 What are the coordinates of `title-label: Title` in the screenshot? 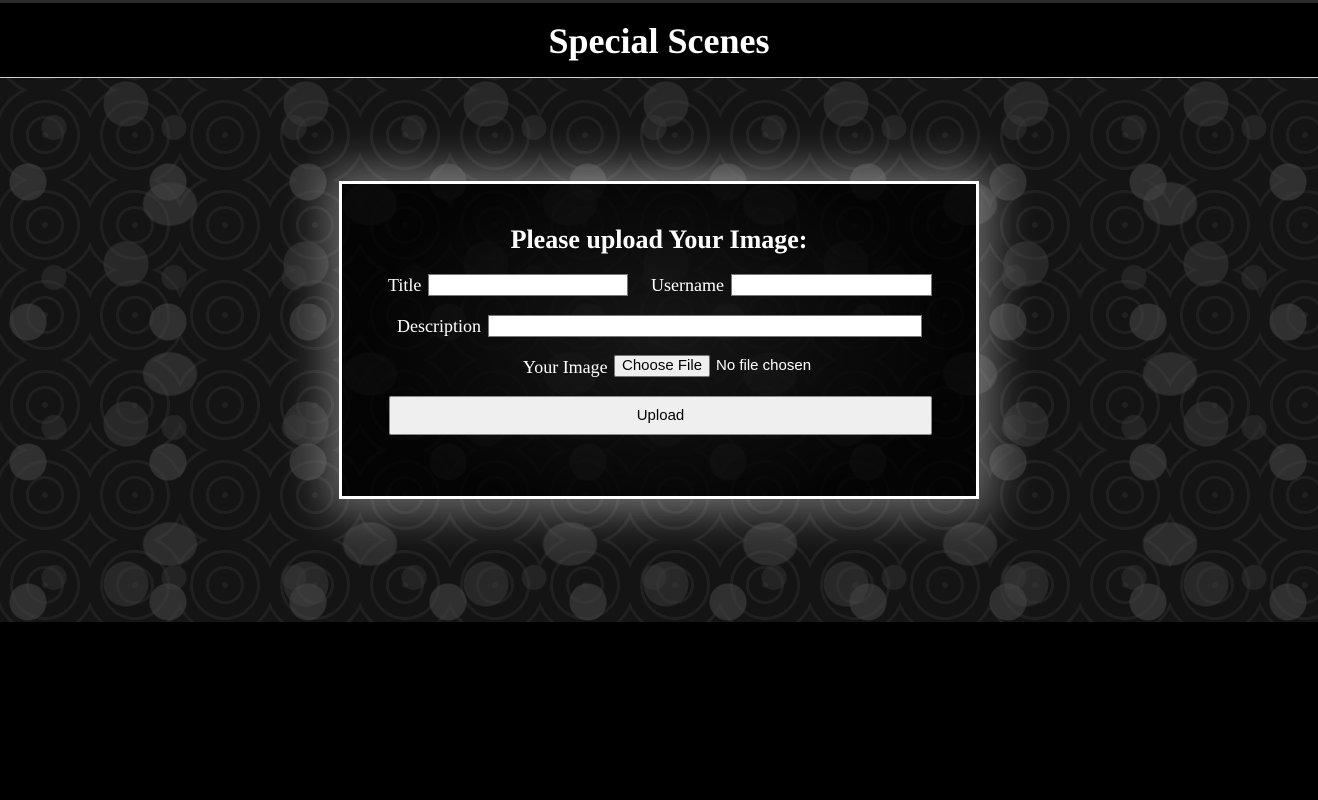 It's located at (405, 285).